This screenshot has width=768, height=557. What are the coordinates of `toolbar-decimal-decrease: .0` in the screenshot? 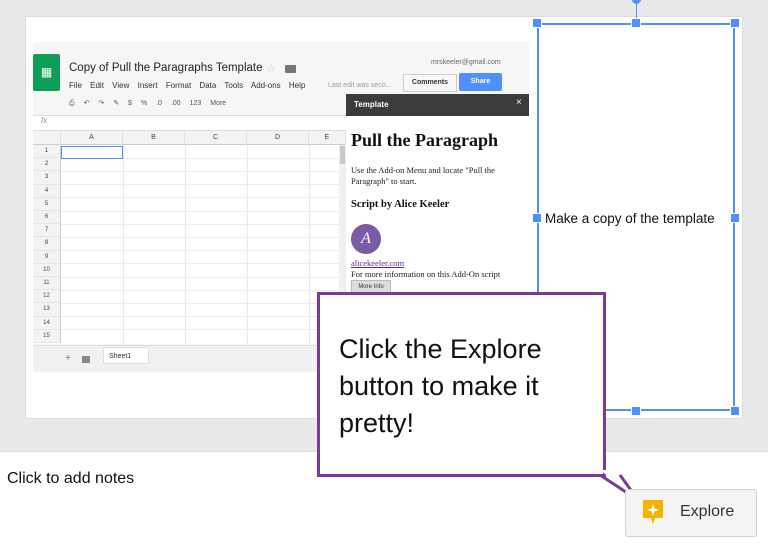 It's located at (159, 103).